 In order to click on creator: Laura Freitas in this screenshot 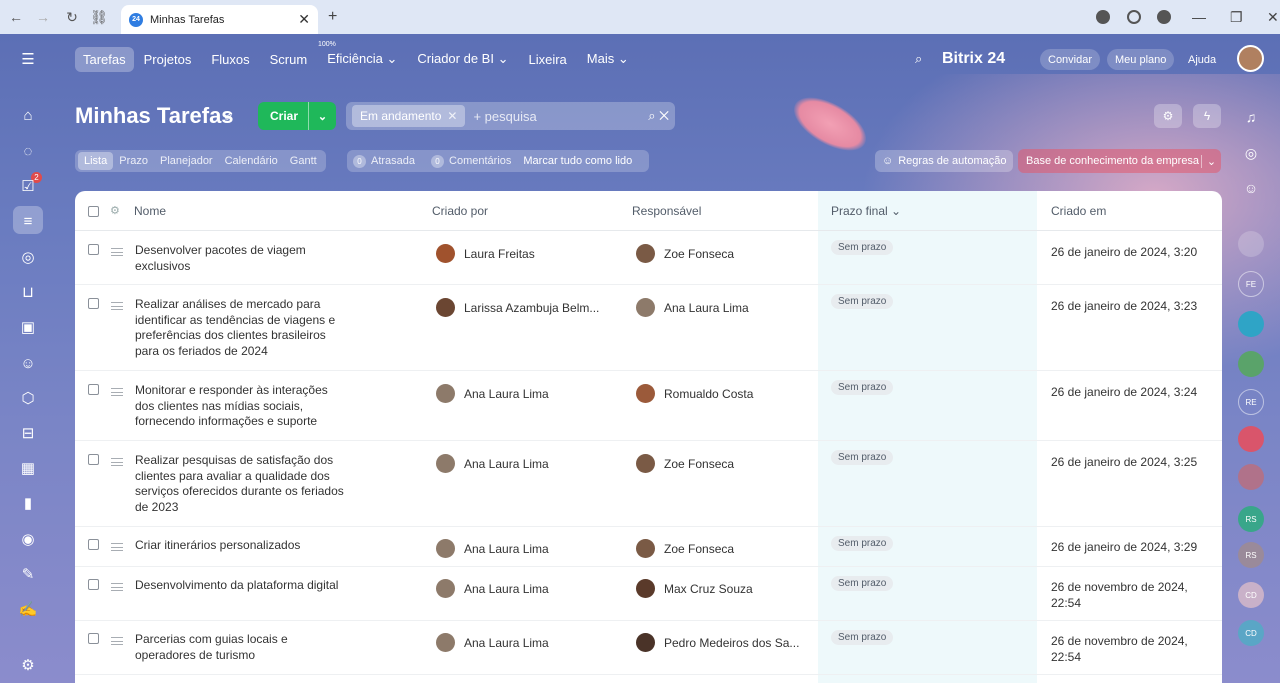, I will do `click(485, 253)`.